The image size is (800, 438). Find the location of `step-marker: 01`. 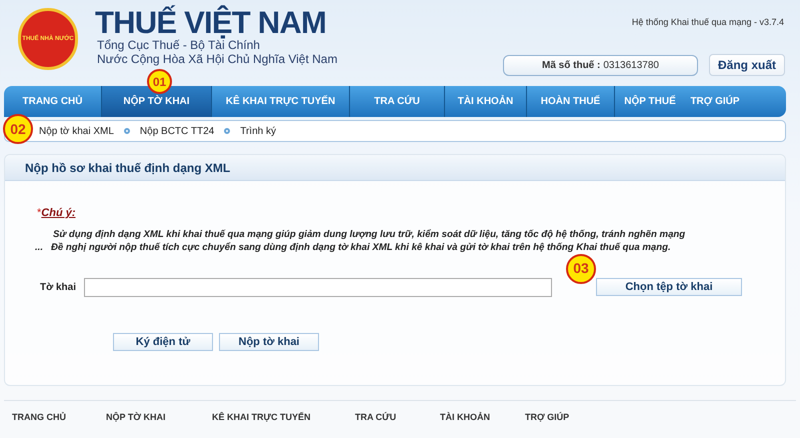

step-marker: 01 is located at coordinates (159, 81).